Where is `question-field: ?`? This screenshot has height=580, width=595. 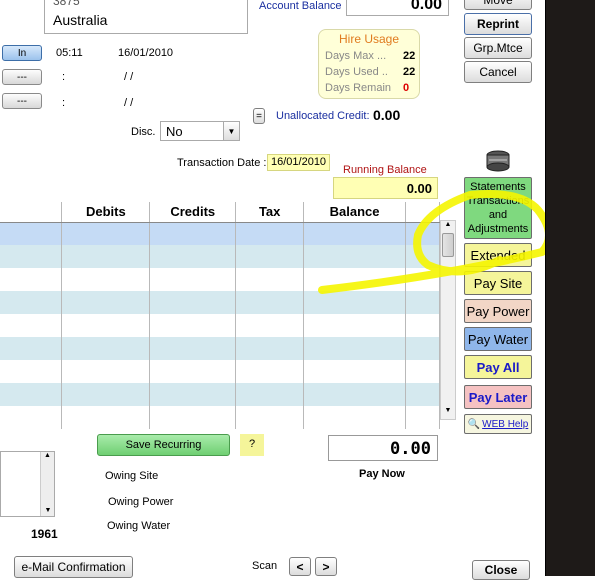 question-field: ? is located at coordinates (252, 445).